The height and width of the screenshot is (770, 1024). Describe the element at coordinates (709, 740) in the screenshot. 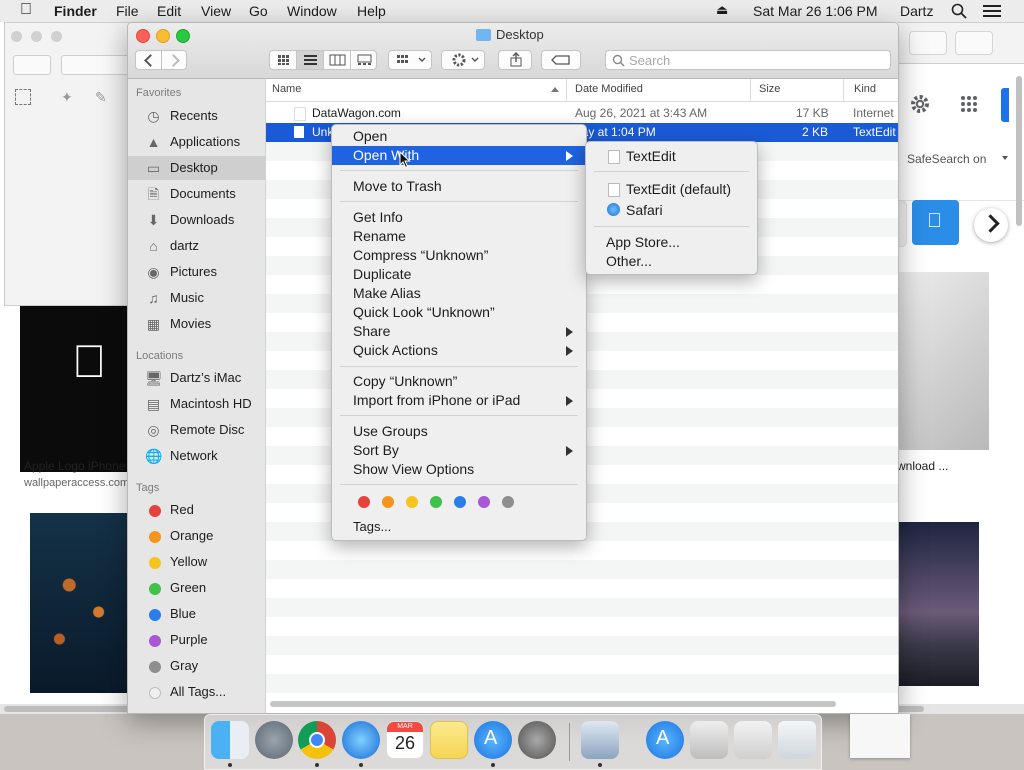

I see `dock-documents-stack-icon` at that location.